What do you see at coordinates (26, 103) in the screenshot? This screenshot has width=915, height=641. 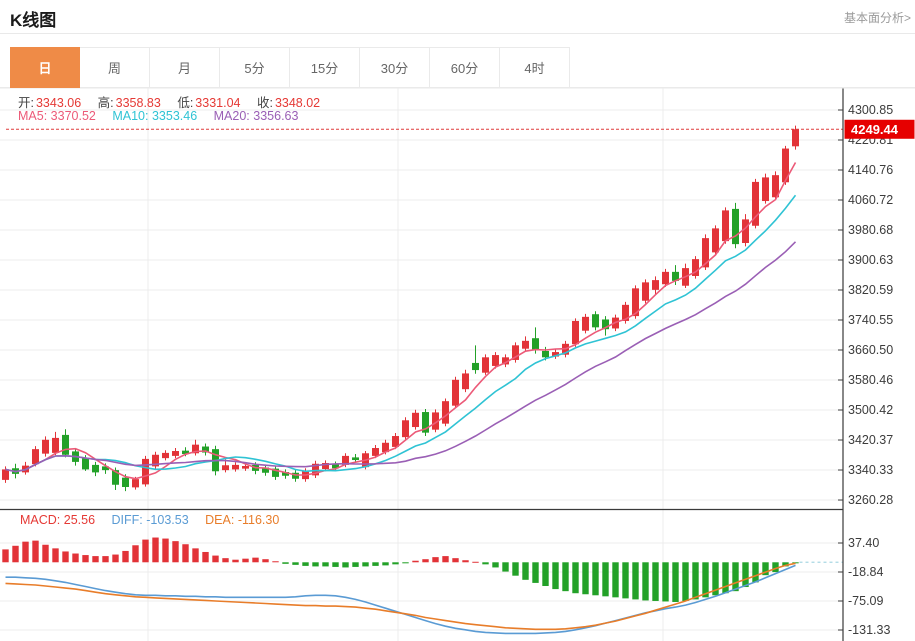 I see `open-label: 开:` at bounding box center [26, 103].